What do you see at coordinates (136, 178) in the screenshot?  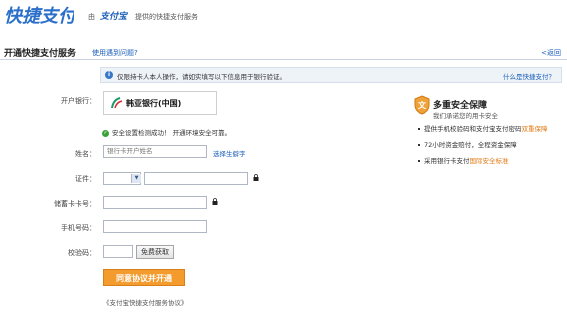 I see `chevron-down-icon: ▼` at bounding box center [136, 178].